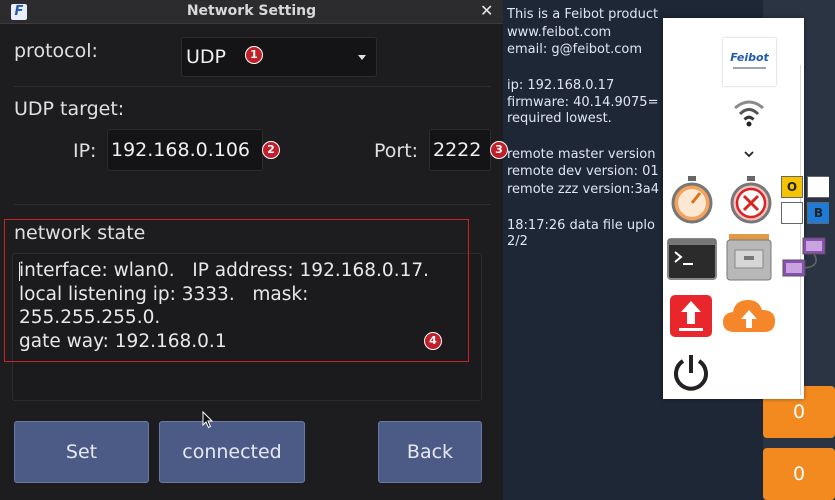  What do you see at coordinates (208, 420) in the screenshot?
I see `mouse-cursor-icon` at bounding box center [208, 420].